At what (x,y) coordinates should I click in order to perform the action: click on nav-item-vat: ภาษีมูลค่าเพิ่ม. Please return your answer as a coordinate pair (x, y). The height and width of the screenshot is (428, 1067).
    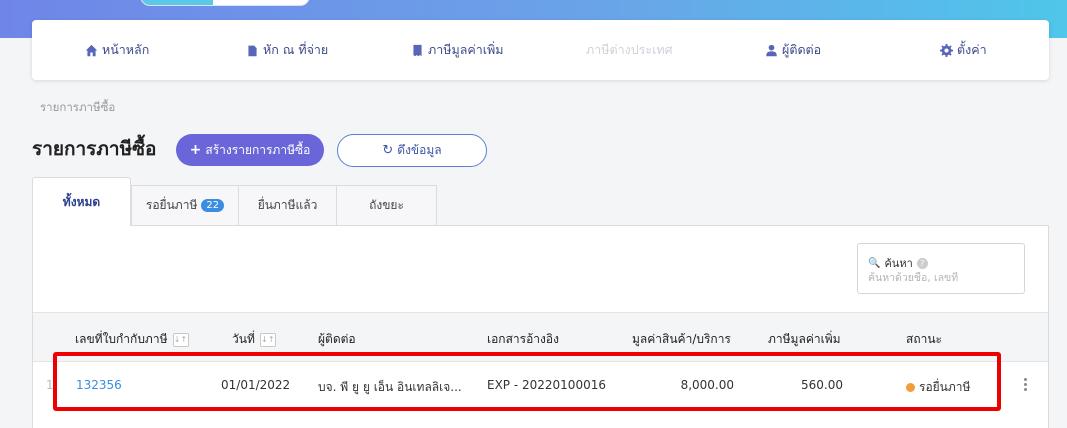
    Looking at the image, I should click on (457, 50).